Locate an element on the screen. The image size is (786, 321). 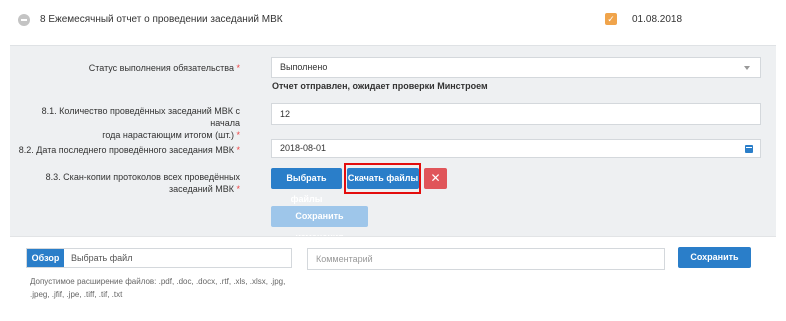
meetings-count-input: 12 is located at coordinates (516, 114).